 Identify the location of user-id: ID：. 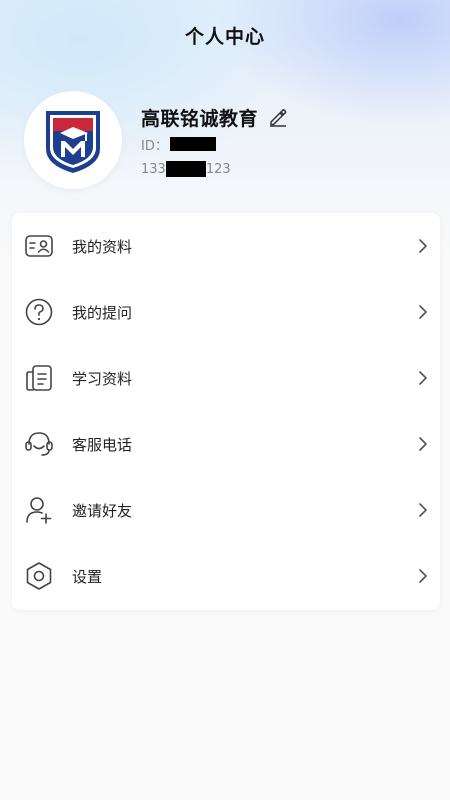
(178, 145).